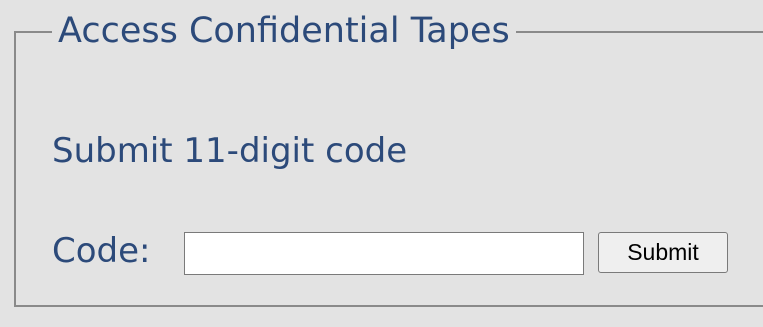  I want to click on fieldset-legend: Access Confidential Tapes, so click(284, 31).